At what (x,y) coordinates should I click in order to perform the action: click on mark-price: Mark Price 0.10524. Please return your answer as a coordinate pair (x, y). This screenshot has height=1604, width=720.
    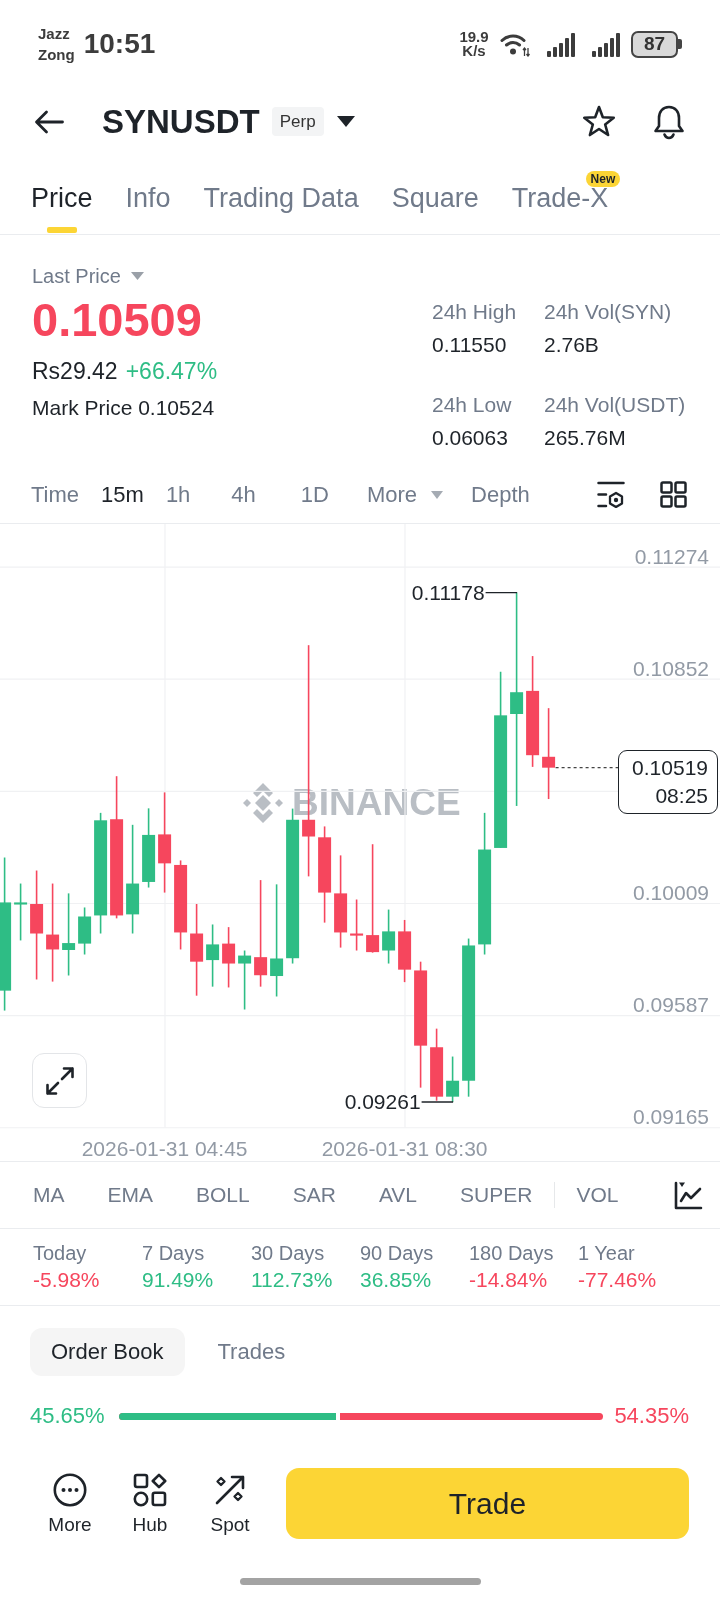
    Looking at the image, I should click on (123, 408).